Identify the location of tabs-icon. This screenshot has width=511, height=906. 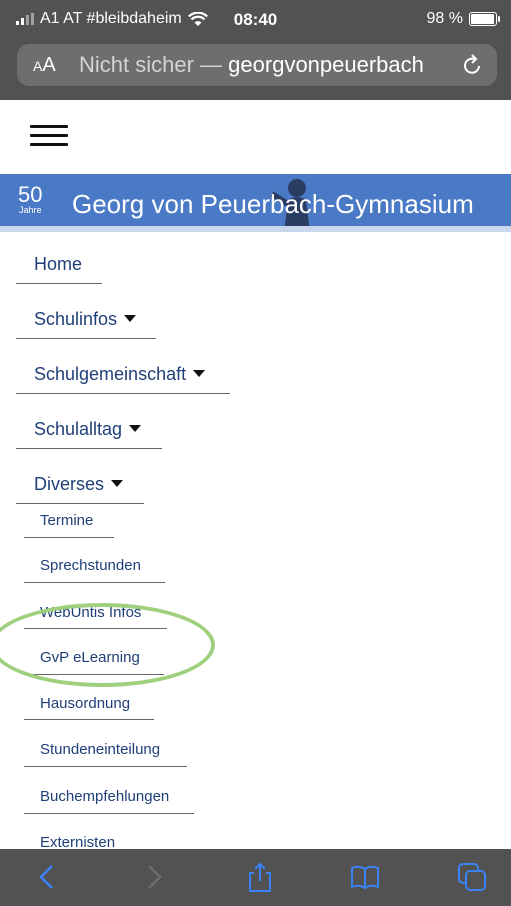
(472, 877).